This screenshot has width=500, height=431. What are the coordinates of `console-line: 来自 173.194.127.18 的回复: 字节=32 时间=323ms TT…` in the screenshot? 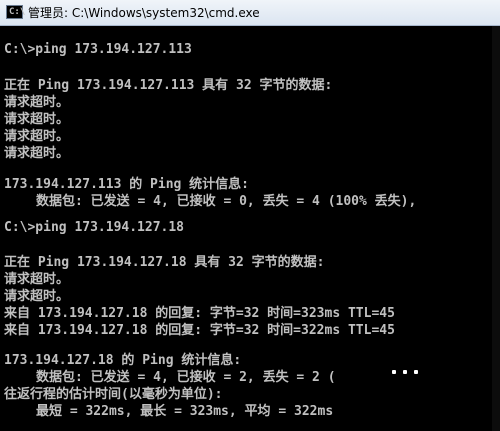 It's located at (199, 313).